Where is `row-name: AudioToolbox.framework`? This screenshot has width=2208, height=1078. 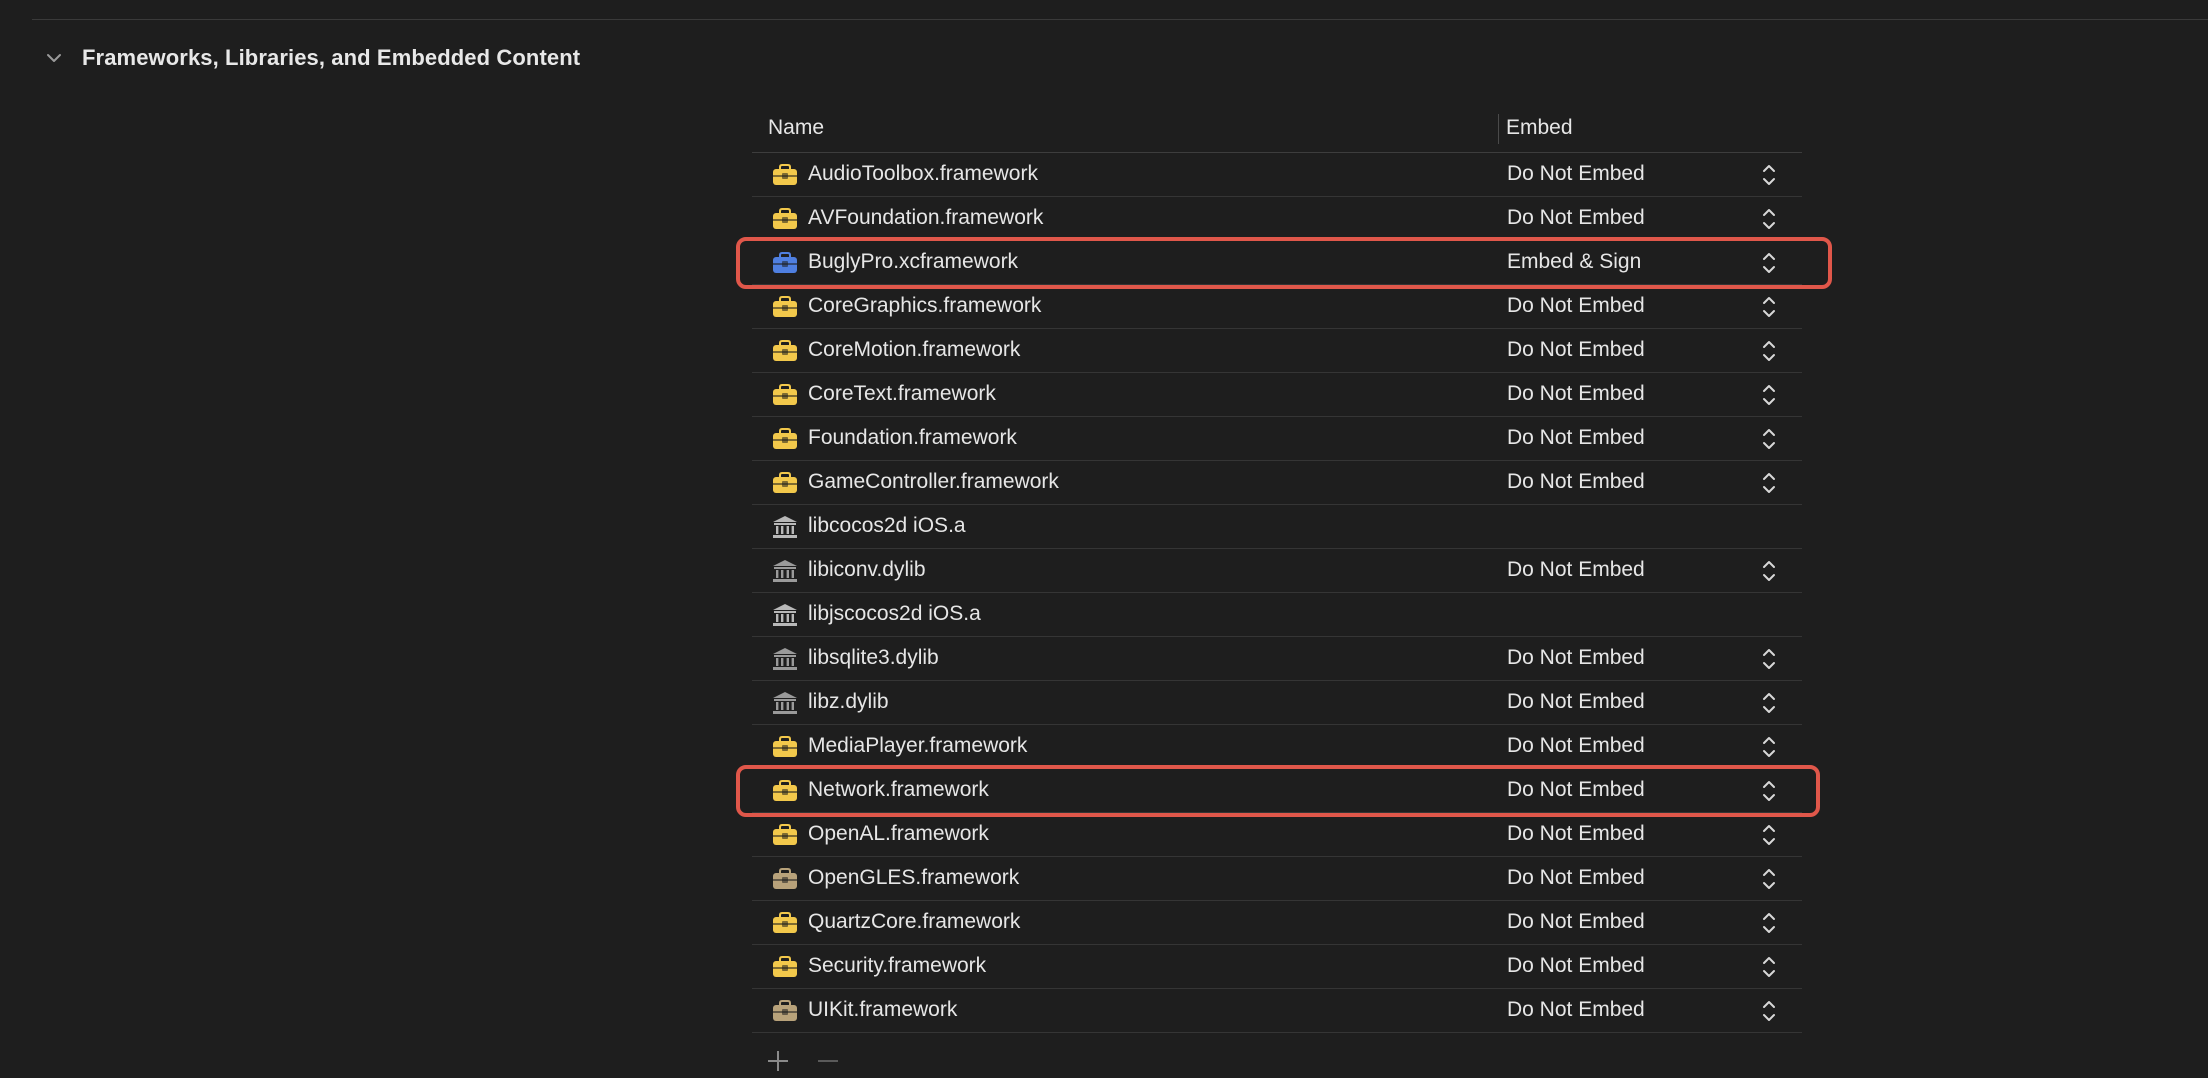 row-name: AudioToolbox.framework is located at coordinates (923, 173).